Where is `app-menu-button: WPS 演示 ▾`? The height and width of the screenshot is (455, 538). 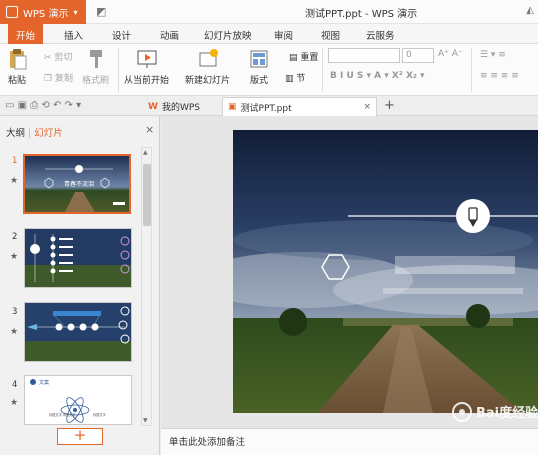
app-menu-button: WPS 演示 ▾ is located at coordinates (43, 12).